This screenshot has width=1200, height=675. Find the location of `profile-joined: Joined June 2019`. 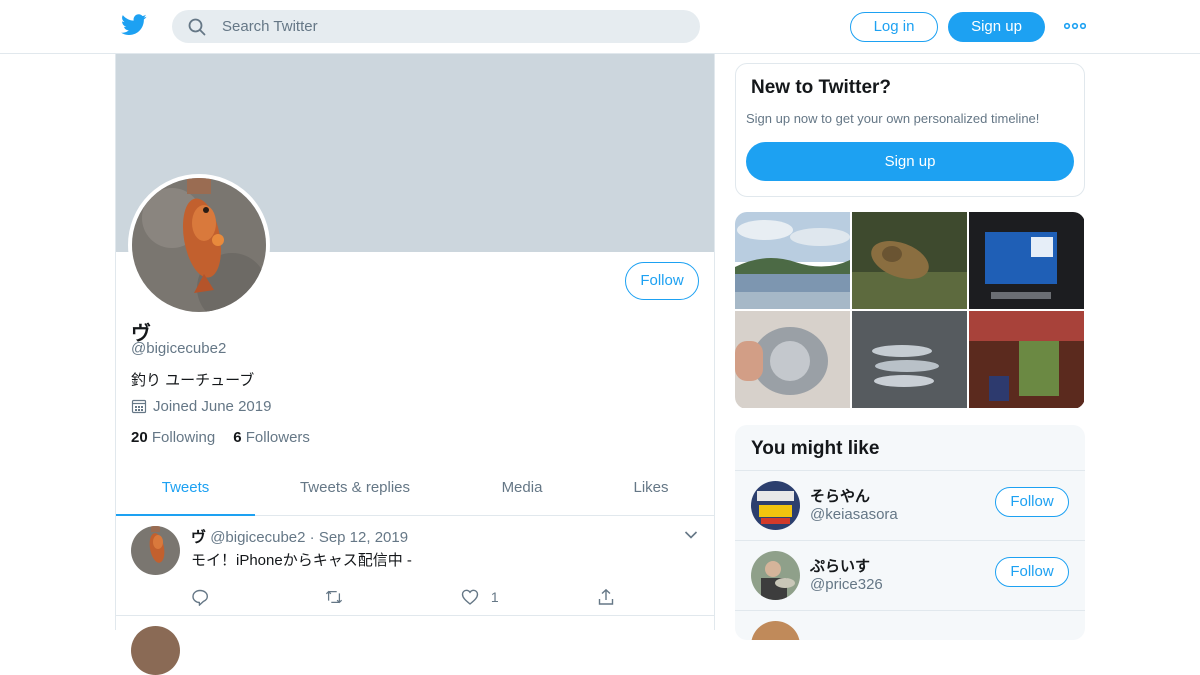

profile-joined: Joined June 2019 is located at coordinates (201, 406).